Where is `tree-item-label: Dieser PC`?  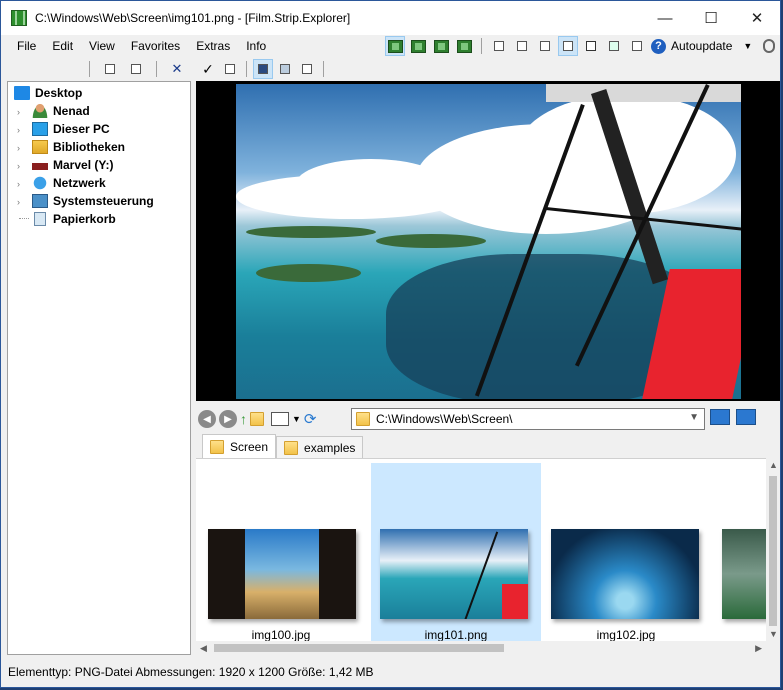
tree-item-label: Dieser PC is located at coordinates (81, 129).